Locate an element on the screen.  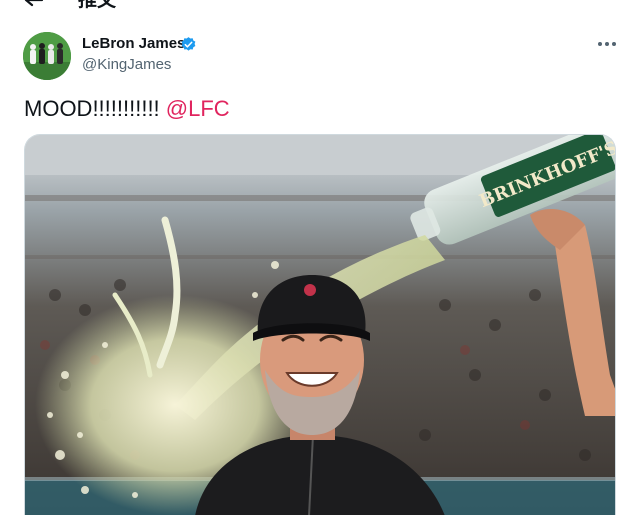
top-bar: 推文 is located at coordinates (320, 7).